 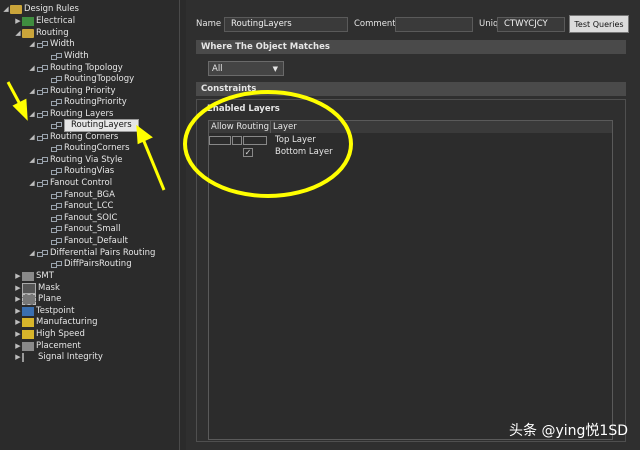 What do you see at coordinates (295, 140) in the screenshot?
I see `layer-name: Top Layer` at bounding box center [295, 140].